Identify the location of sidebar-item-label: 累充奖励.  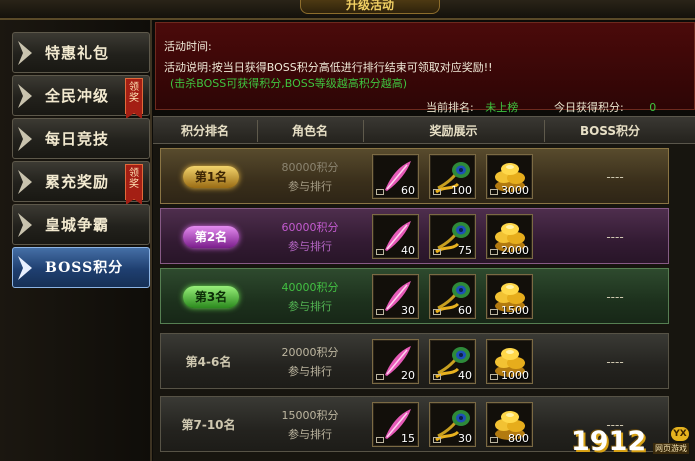
(77, 182).